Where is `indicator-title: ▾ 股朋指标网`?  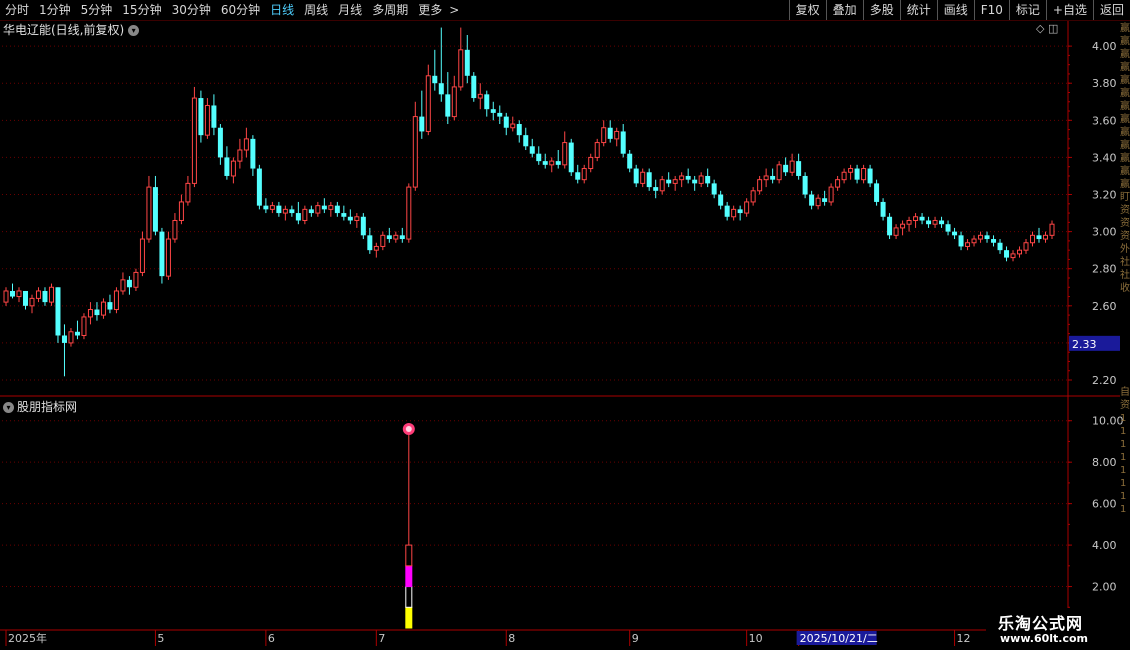 indicator-title: ▾ 股朋指标网 is located at coordinates (40, 406).